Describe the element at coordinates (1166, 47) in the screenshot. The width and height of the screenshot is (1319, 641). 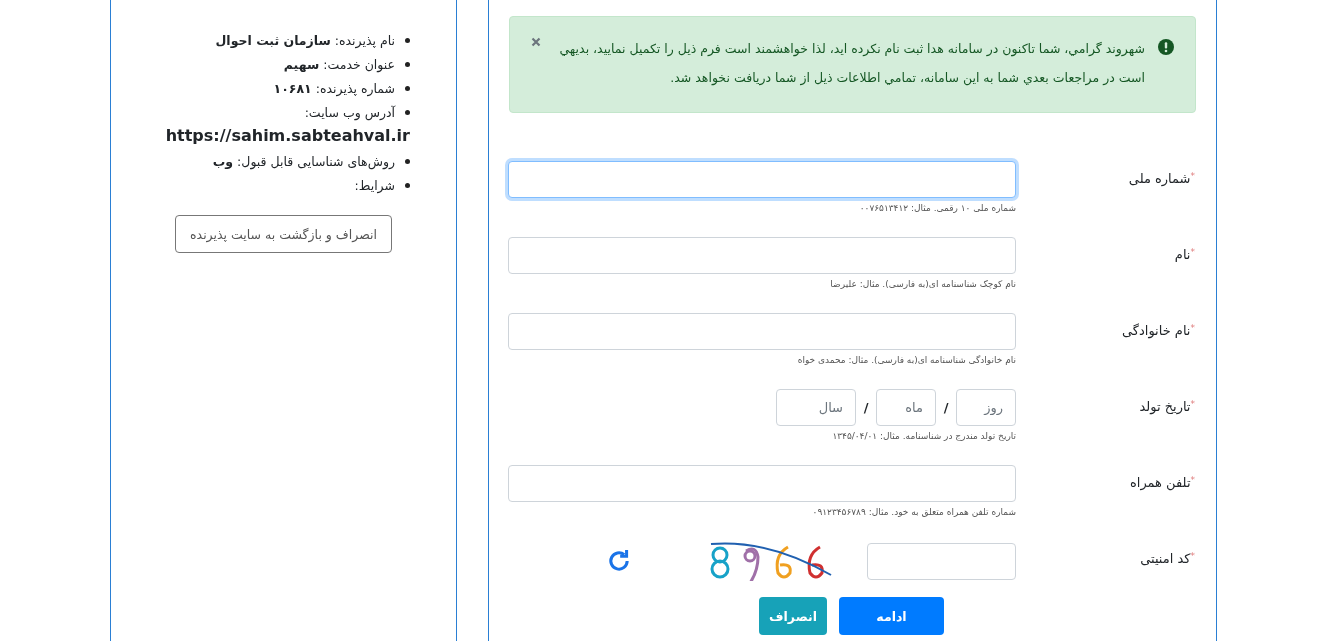
I see `exclamation-icon` at that location.